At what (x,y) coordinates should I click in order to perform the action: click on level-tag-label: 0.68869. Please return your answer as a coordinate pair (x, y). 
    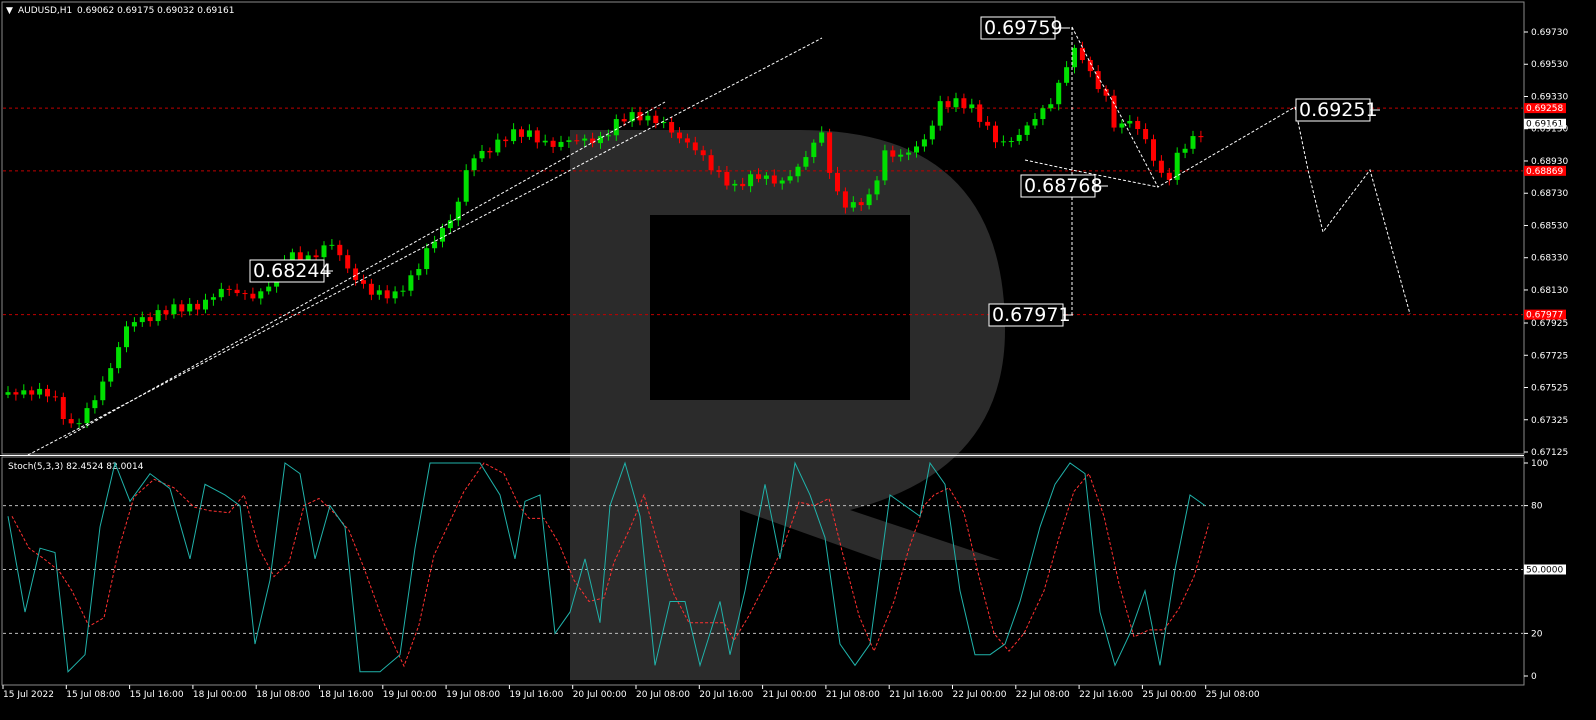
    Looking at the image, I should click on (1544, 172).